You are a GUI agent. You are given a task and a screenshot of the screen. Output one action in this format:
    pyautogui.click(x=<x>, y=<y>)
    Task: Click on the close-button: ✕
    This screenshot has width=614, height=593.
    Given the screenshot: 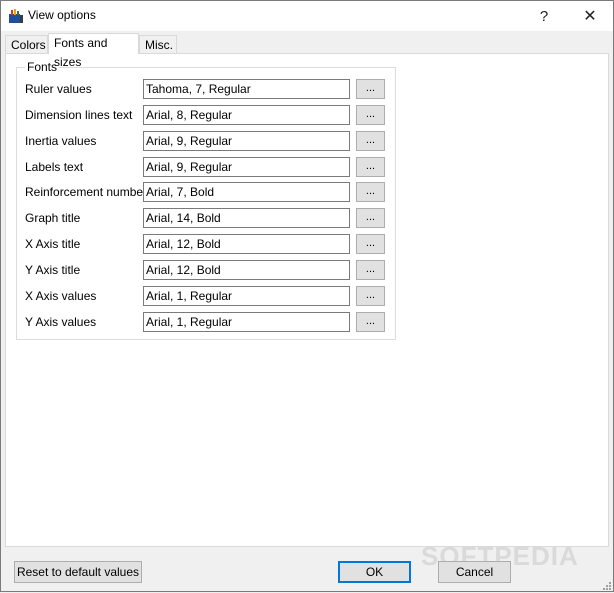 What is the action you would take?
    pyautogui.click(x=590, y=16)
    